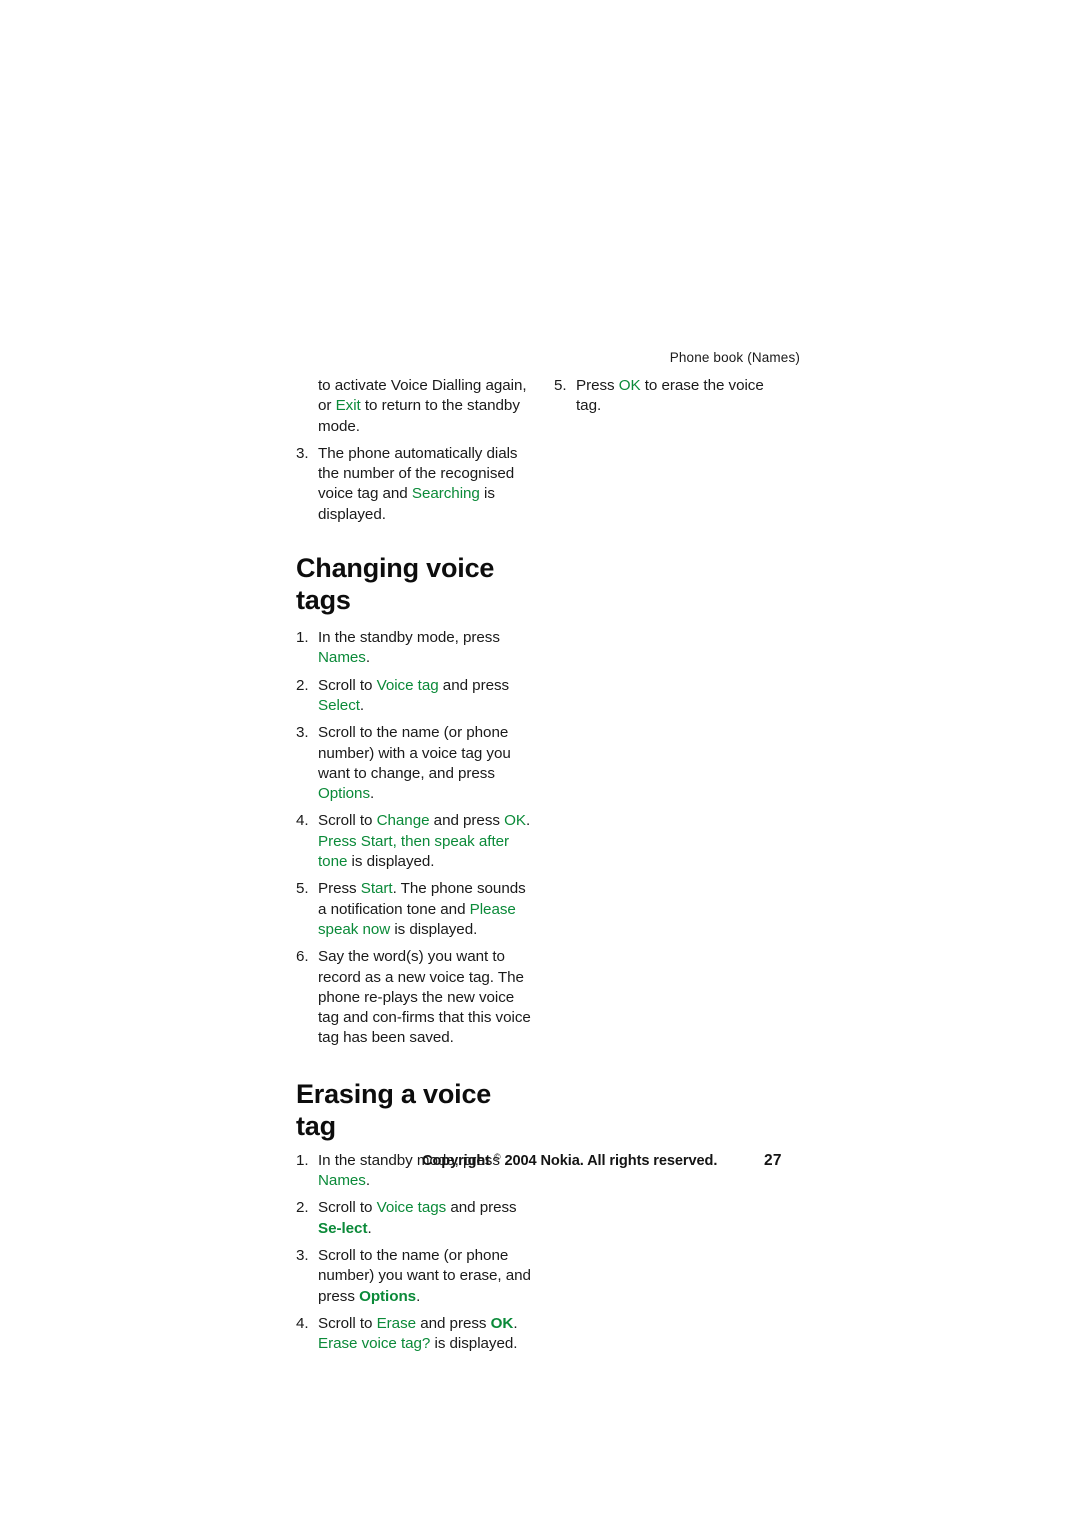 Image resolution: width=1080 pixels, height=1528 pixels. What do you see at coordinates (374, 1344) in the screenshot?
I see `ui-message-erase-voice-tag: Erase voice tag?` at bounding box center [374, 1344].